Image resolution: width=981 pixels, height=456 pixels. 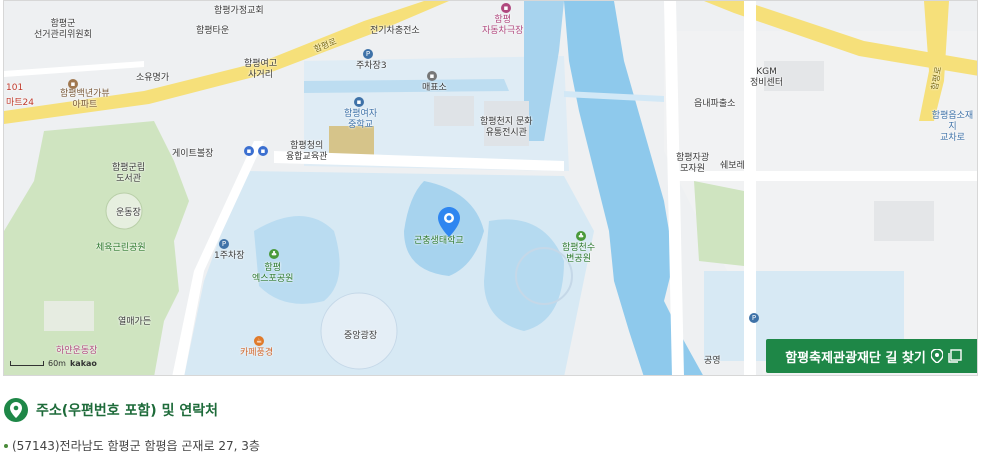 What do you see at coordinates (359, 102) in the screenshot?
I see `school-icon: ▪` at bounding box center [359, 102].